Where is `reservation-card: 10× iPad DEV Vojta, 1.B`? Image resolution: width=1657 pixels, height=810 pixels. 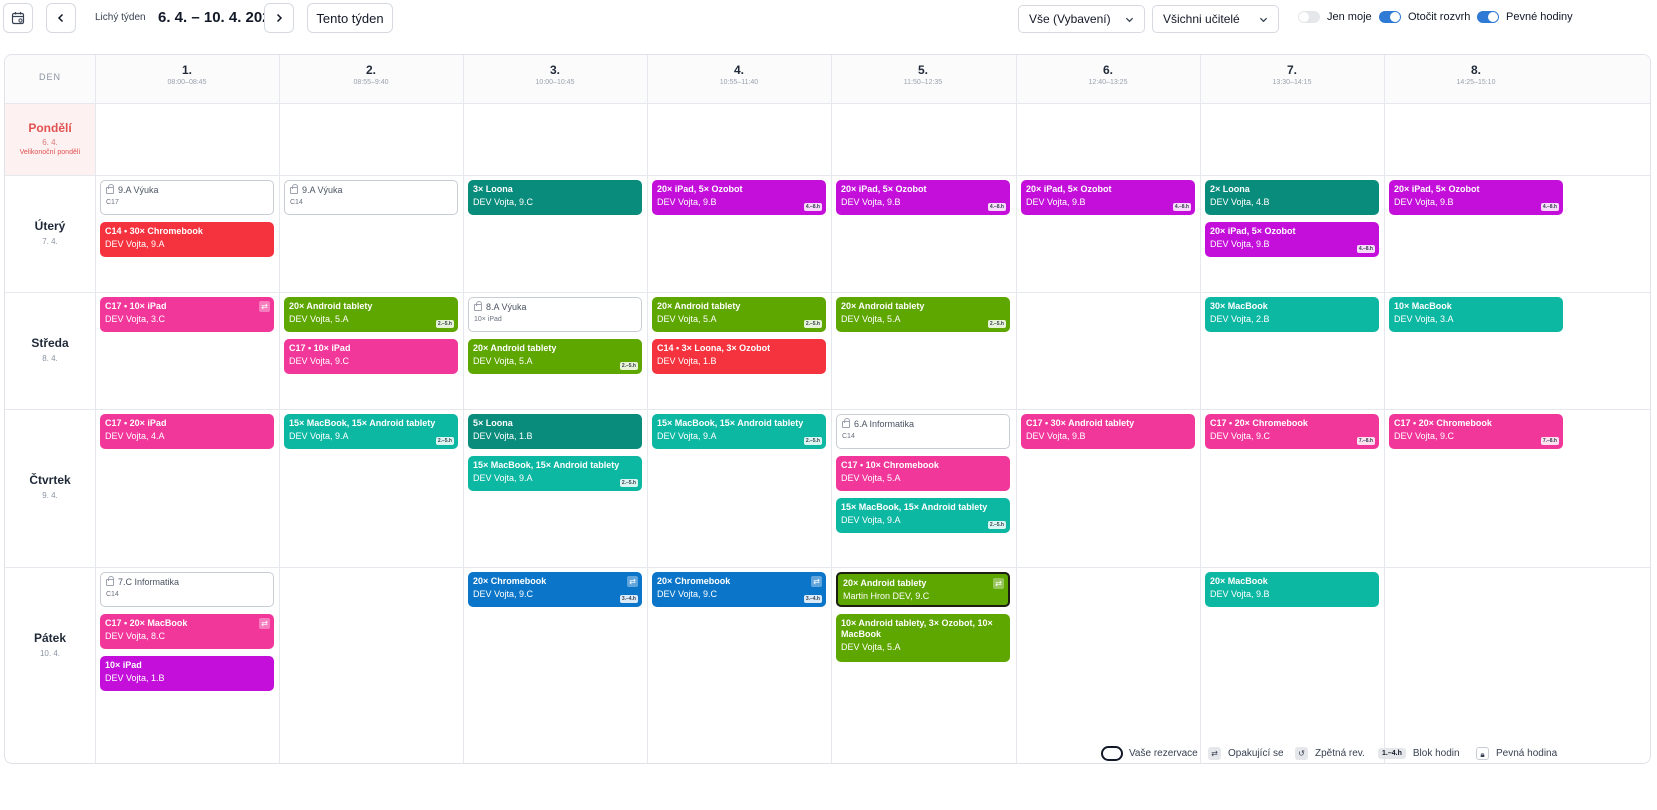 reservation-card: 10× iPad DEV Vojta, 1.B is located at coordinates (187, 673).